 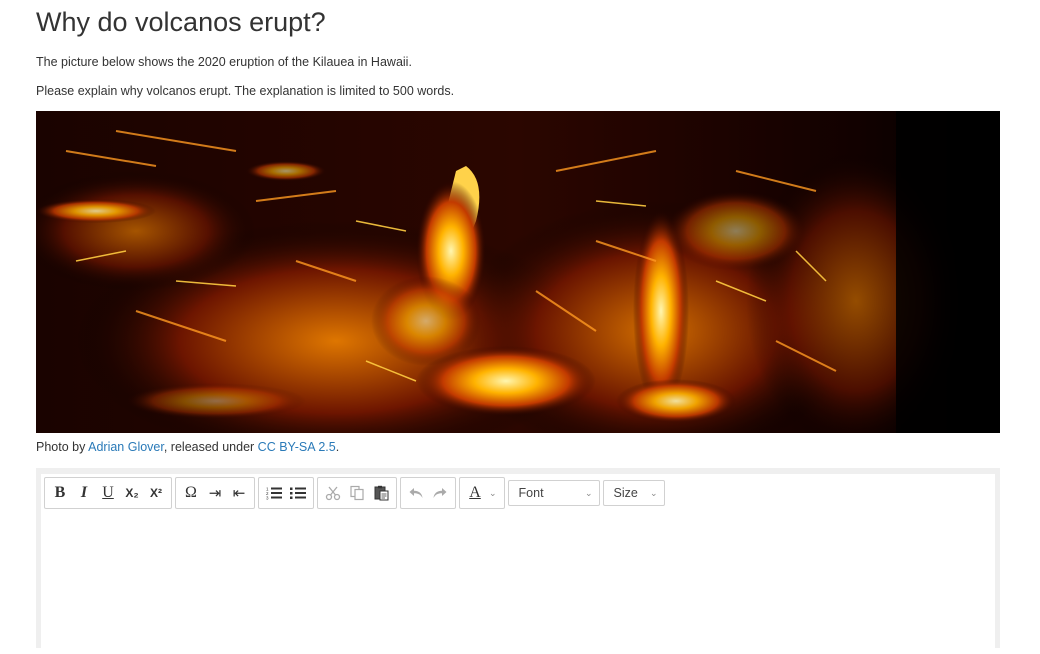 I want to click on outdent-button: ⇤, so click(x=239, y=493).